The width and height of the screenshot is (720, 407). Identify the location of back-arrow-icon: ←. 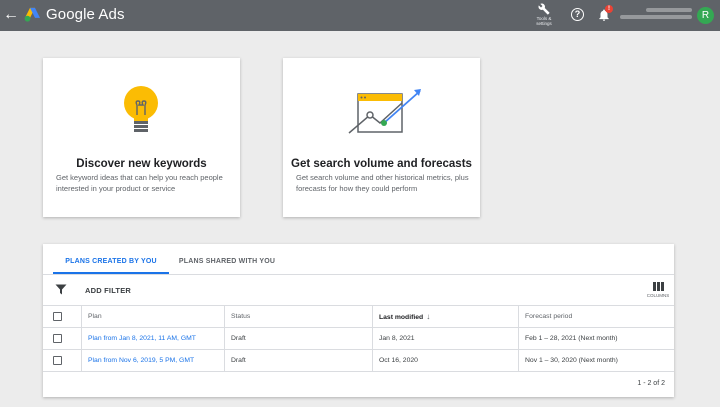
(11, 15).